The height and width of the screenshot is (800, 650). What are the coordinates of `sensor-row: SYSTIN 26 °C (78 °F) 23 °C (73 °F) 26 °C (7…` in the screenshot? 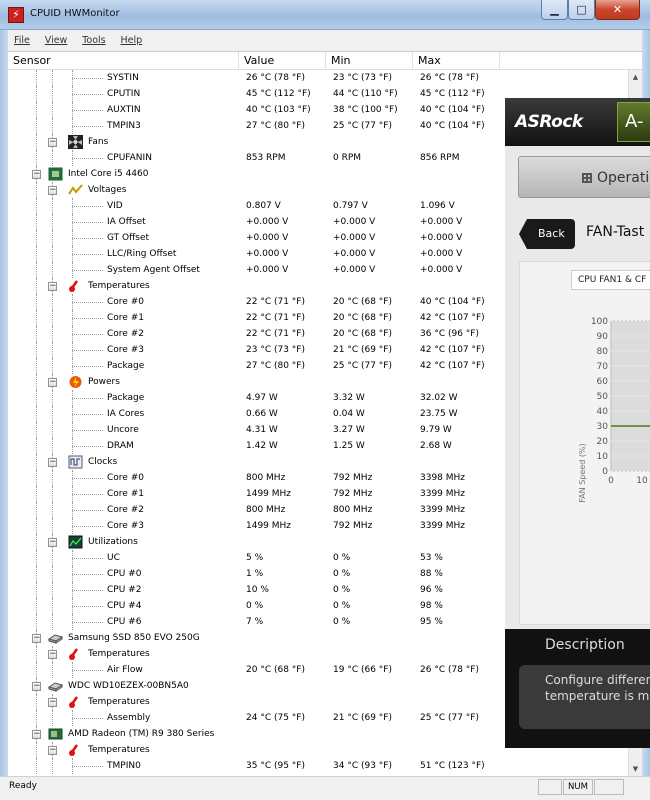 It's located at (318, 78).